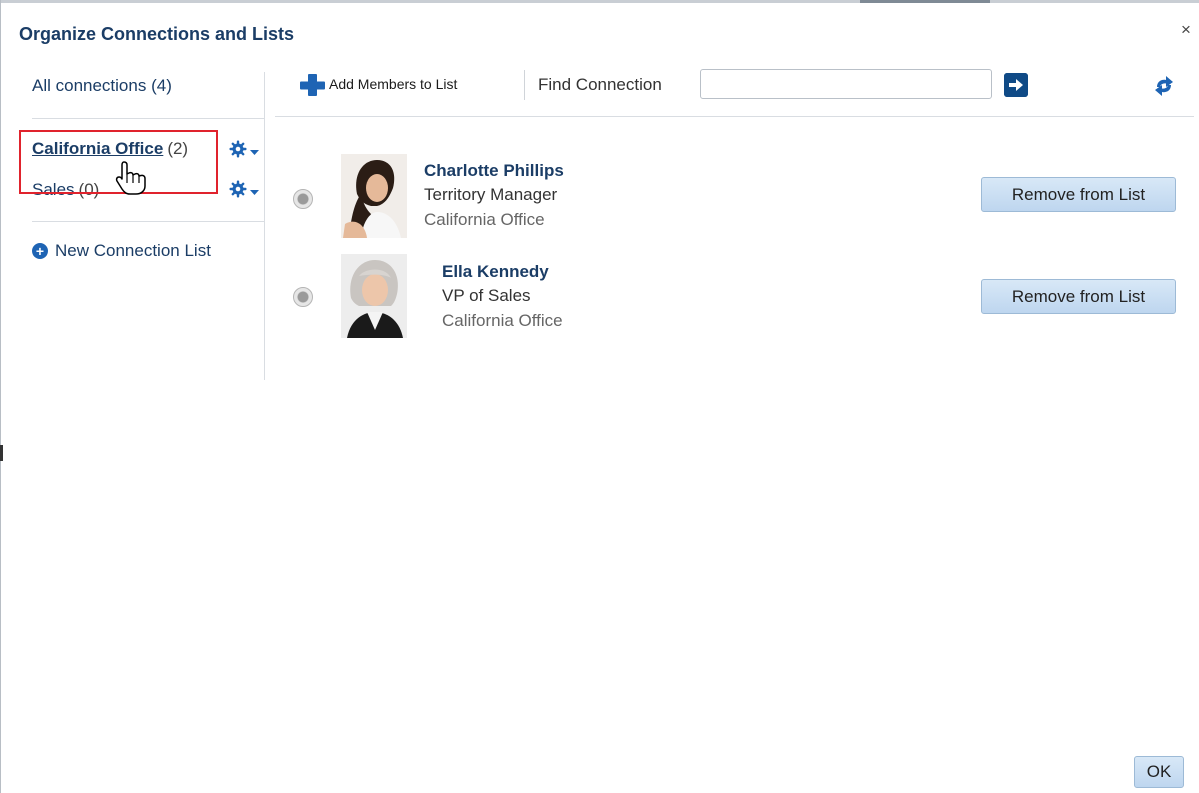 This screenshot has height=793, width=1199. What do you see at coordinates (846, 84) in the screenshot?
I see `find-connection-input` at bounding box center [846, 84].